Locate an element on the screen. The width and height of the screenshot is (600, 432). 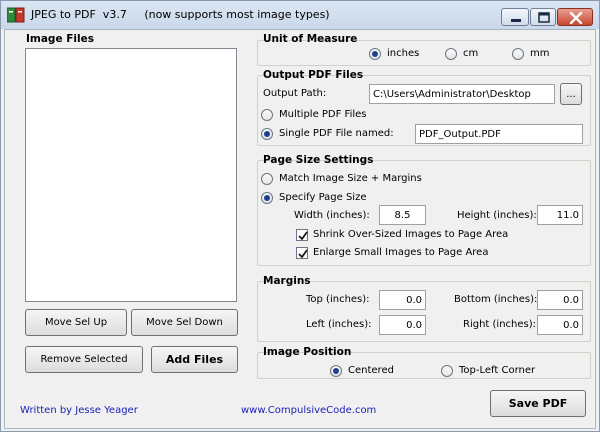
close-icon is located at coordinates (576, 18).